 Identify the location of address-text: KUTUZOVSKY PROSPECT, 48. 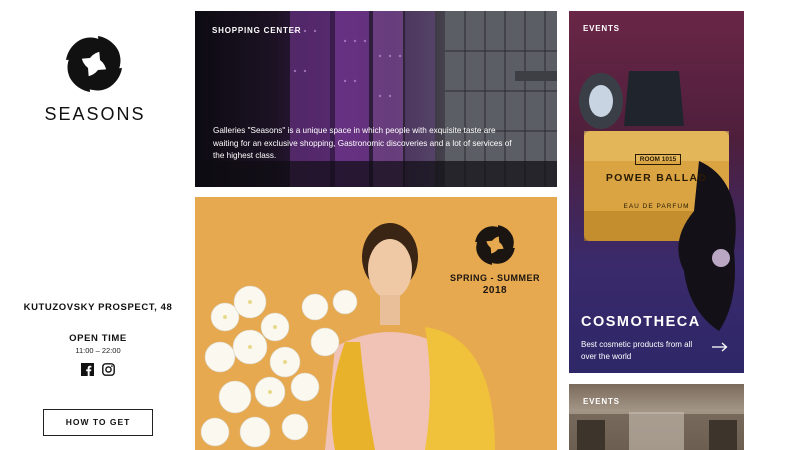
(98, 307).